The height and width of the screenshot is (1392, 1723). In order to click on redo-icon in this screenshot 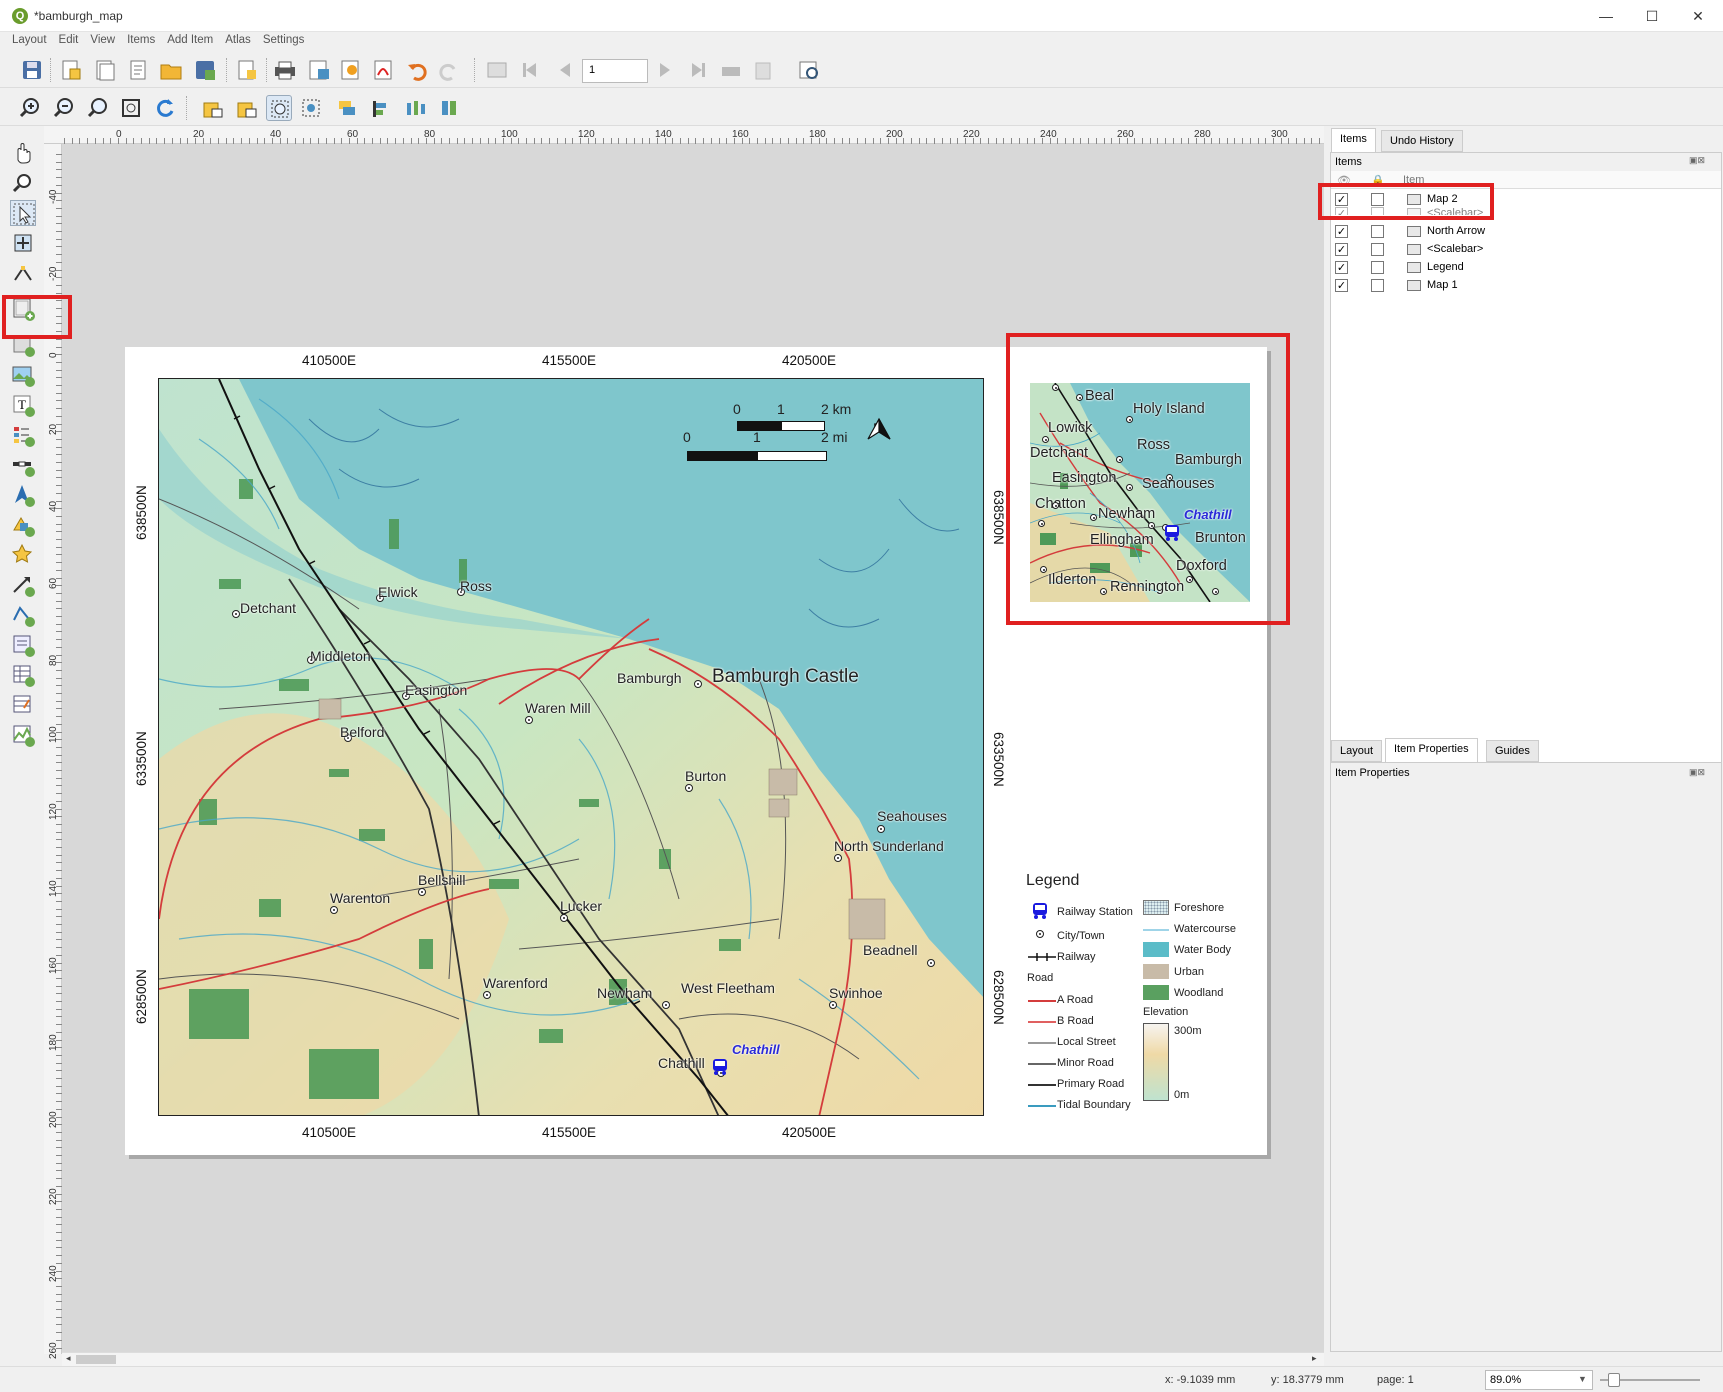, I will do `click(449, 70)`.